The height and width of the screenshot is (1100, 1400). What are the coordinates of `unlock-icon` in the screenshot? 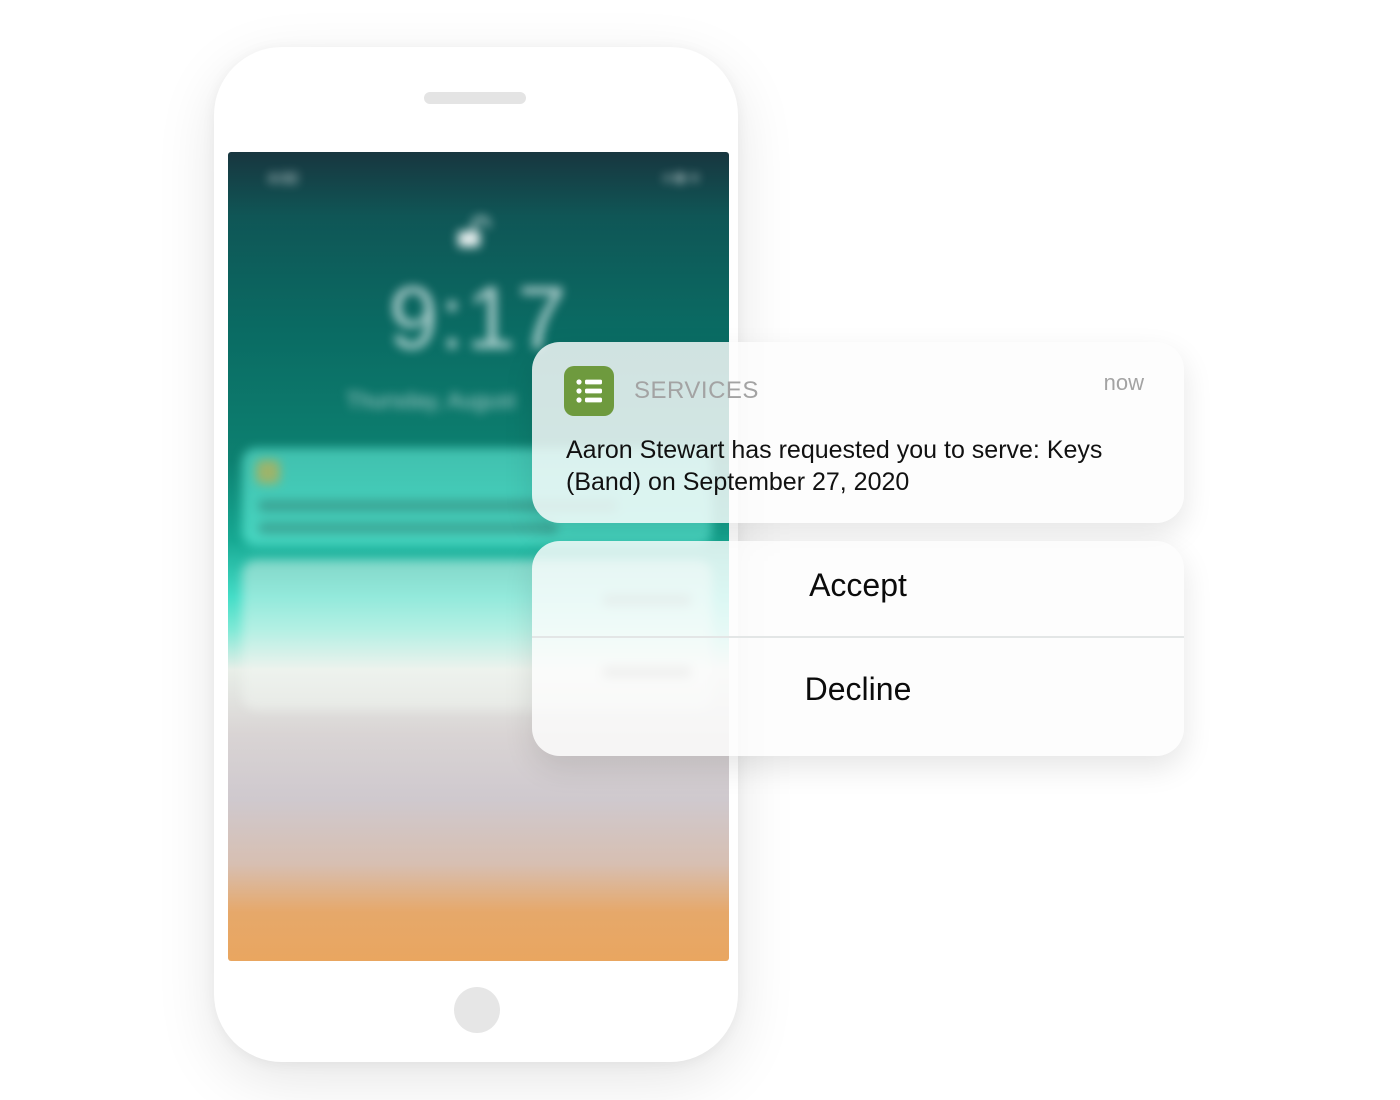 It's located at (474, 232).